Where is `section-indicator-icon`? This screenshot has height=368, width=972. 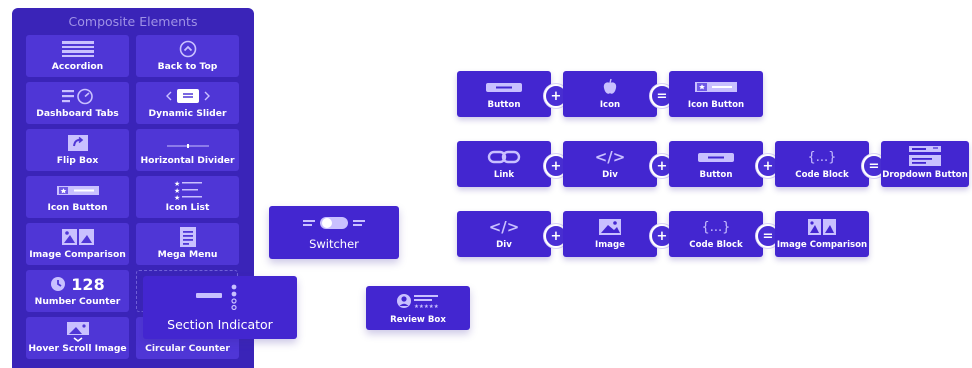 section-indicator-icon is located at coordinates (220, 297).